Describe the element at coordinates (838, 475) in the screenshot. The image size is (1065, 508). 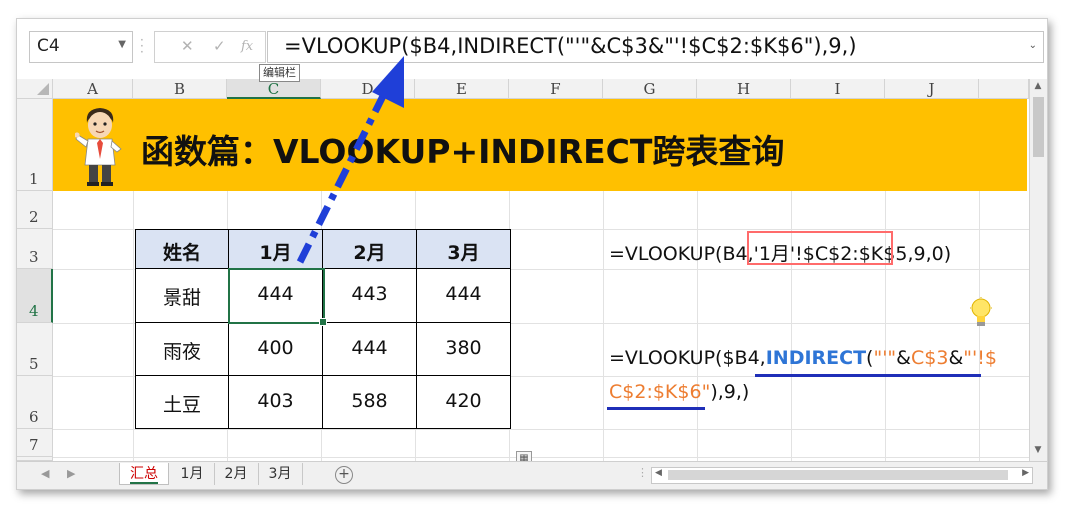
I see `horizontal-scroll-thumb` at that location.